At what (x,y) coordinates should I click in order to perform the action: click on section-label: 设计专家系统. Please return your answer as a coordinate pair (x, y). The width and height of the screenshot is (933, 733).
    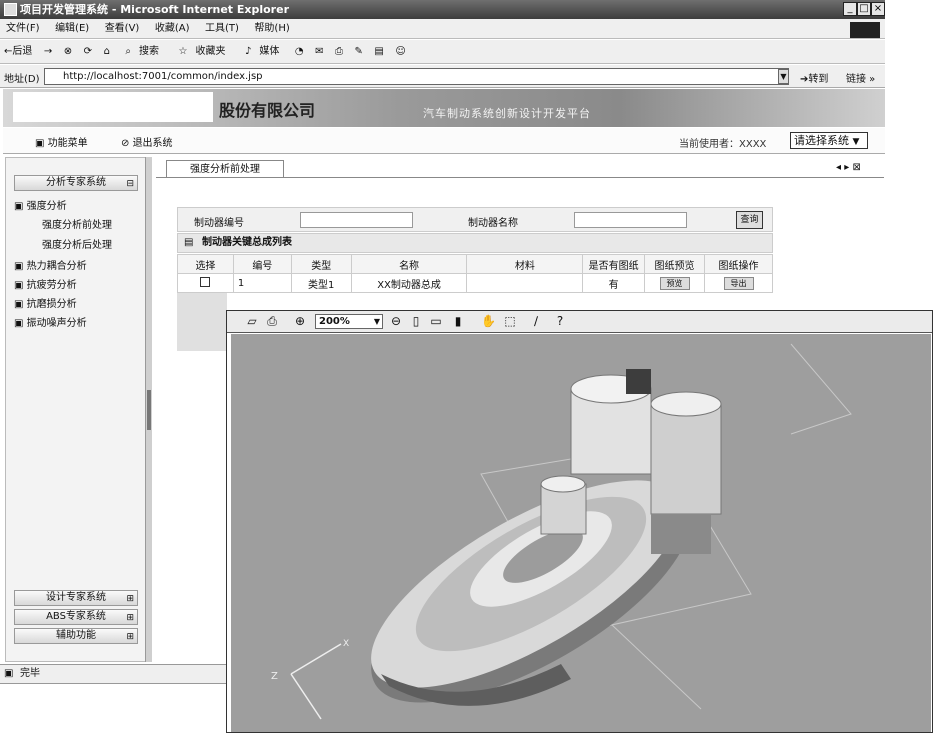
    Looking at the image, I should click on (76, 597).